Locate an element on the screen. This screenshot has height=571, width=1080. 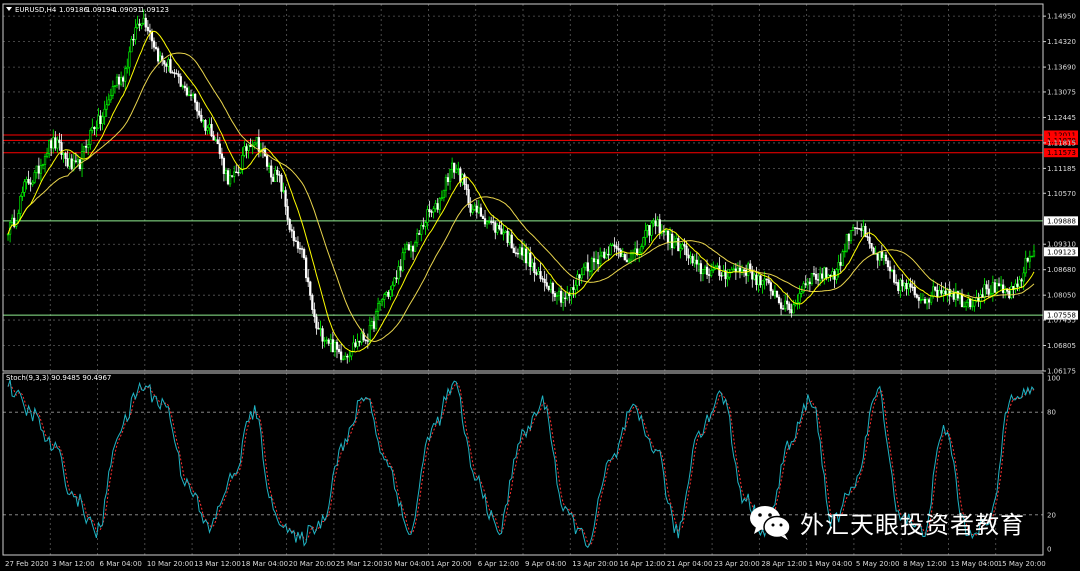
stoch-axis-label: 100 is located at coordinates (1053, 379).